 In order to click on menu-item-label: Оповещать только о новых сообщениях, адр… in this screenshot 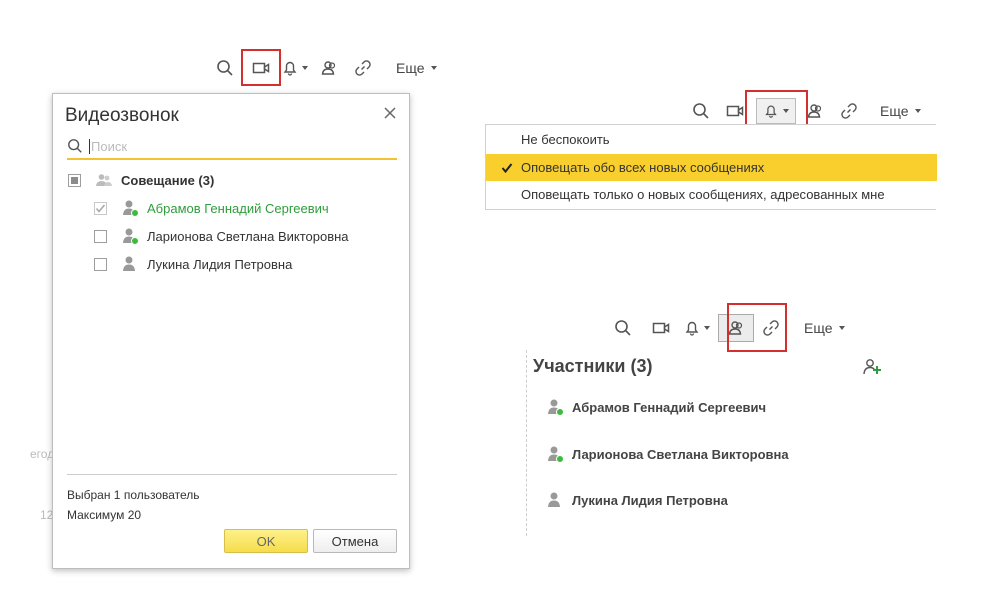, I will do `click(703, 194)`.